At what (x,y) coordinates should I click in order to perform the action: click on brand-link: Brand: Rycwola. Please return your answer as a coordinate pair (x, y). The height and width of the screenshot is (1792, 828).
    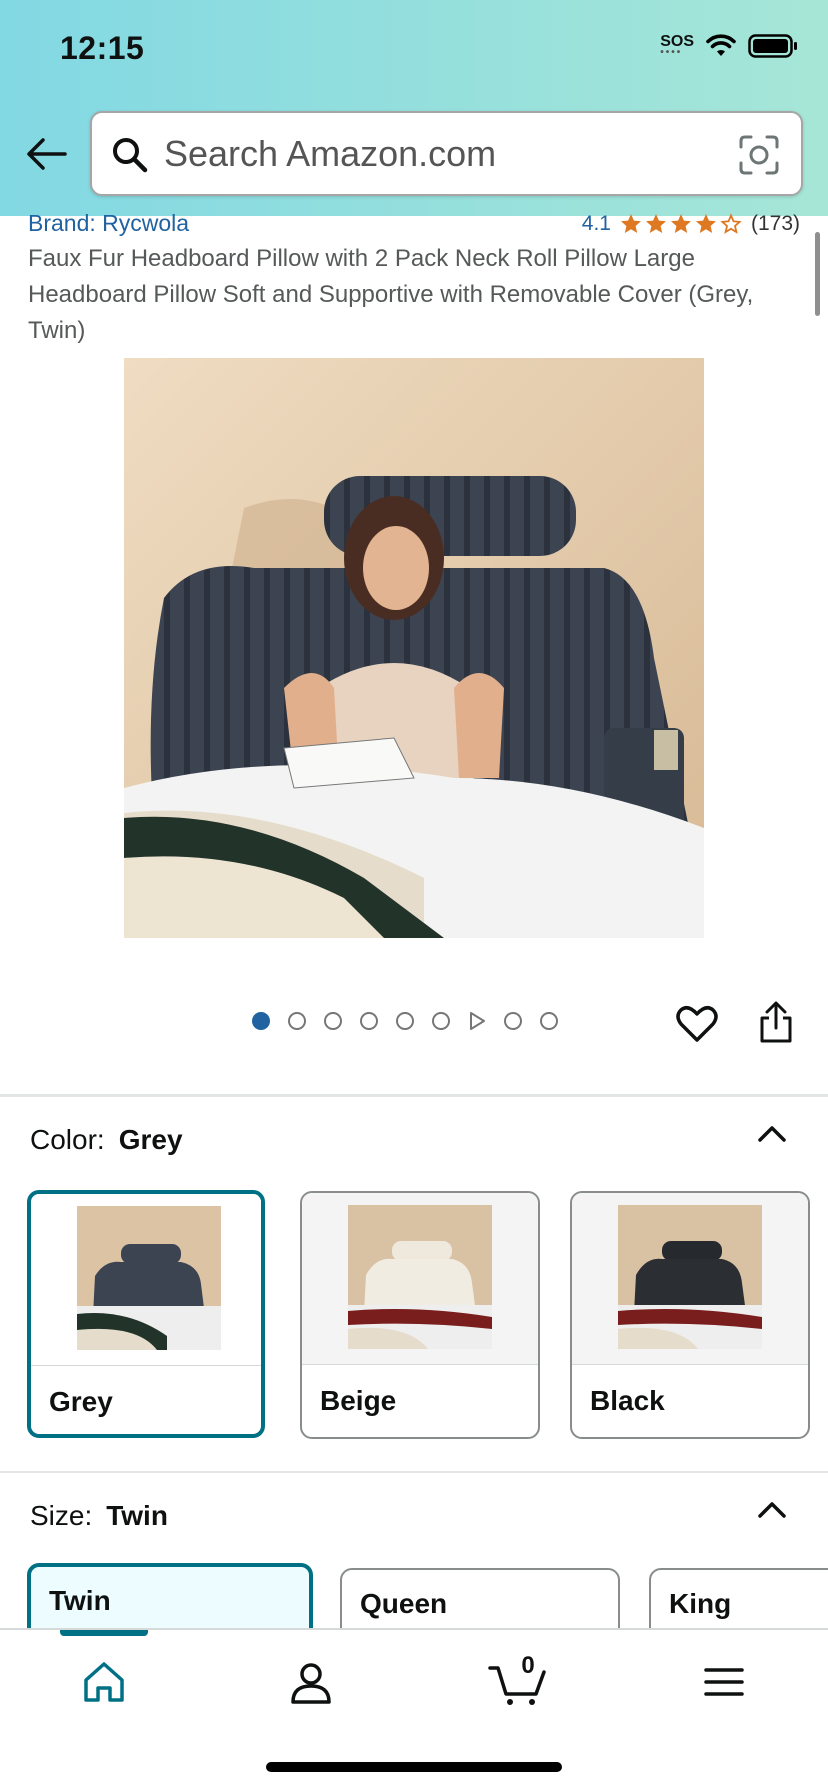
    Looking at the image, I should click on (108, 223).